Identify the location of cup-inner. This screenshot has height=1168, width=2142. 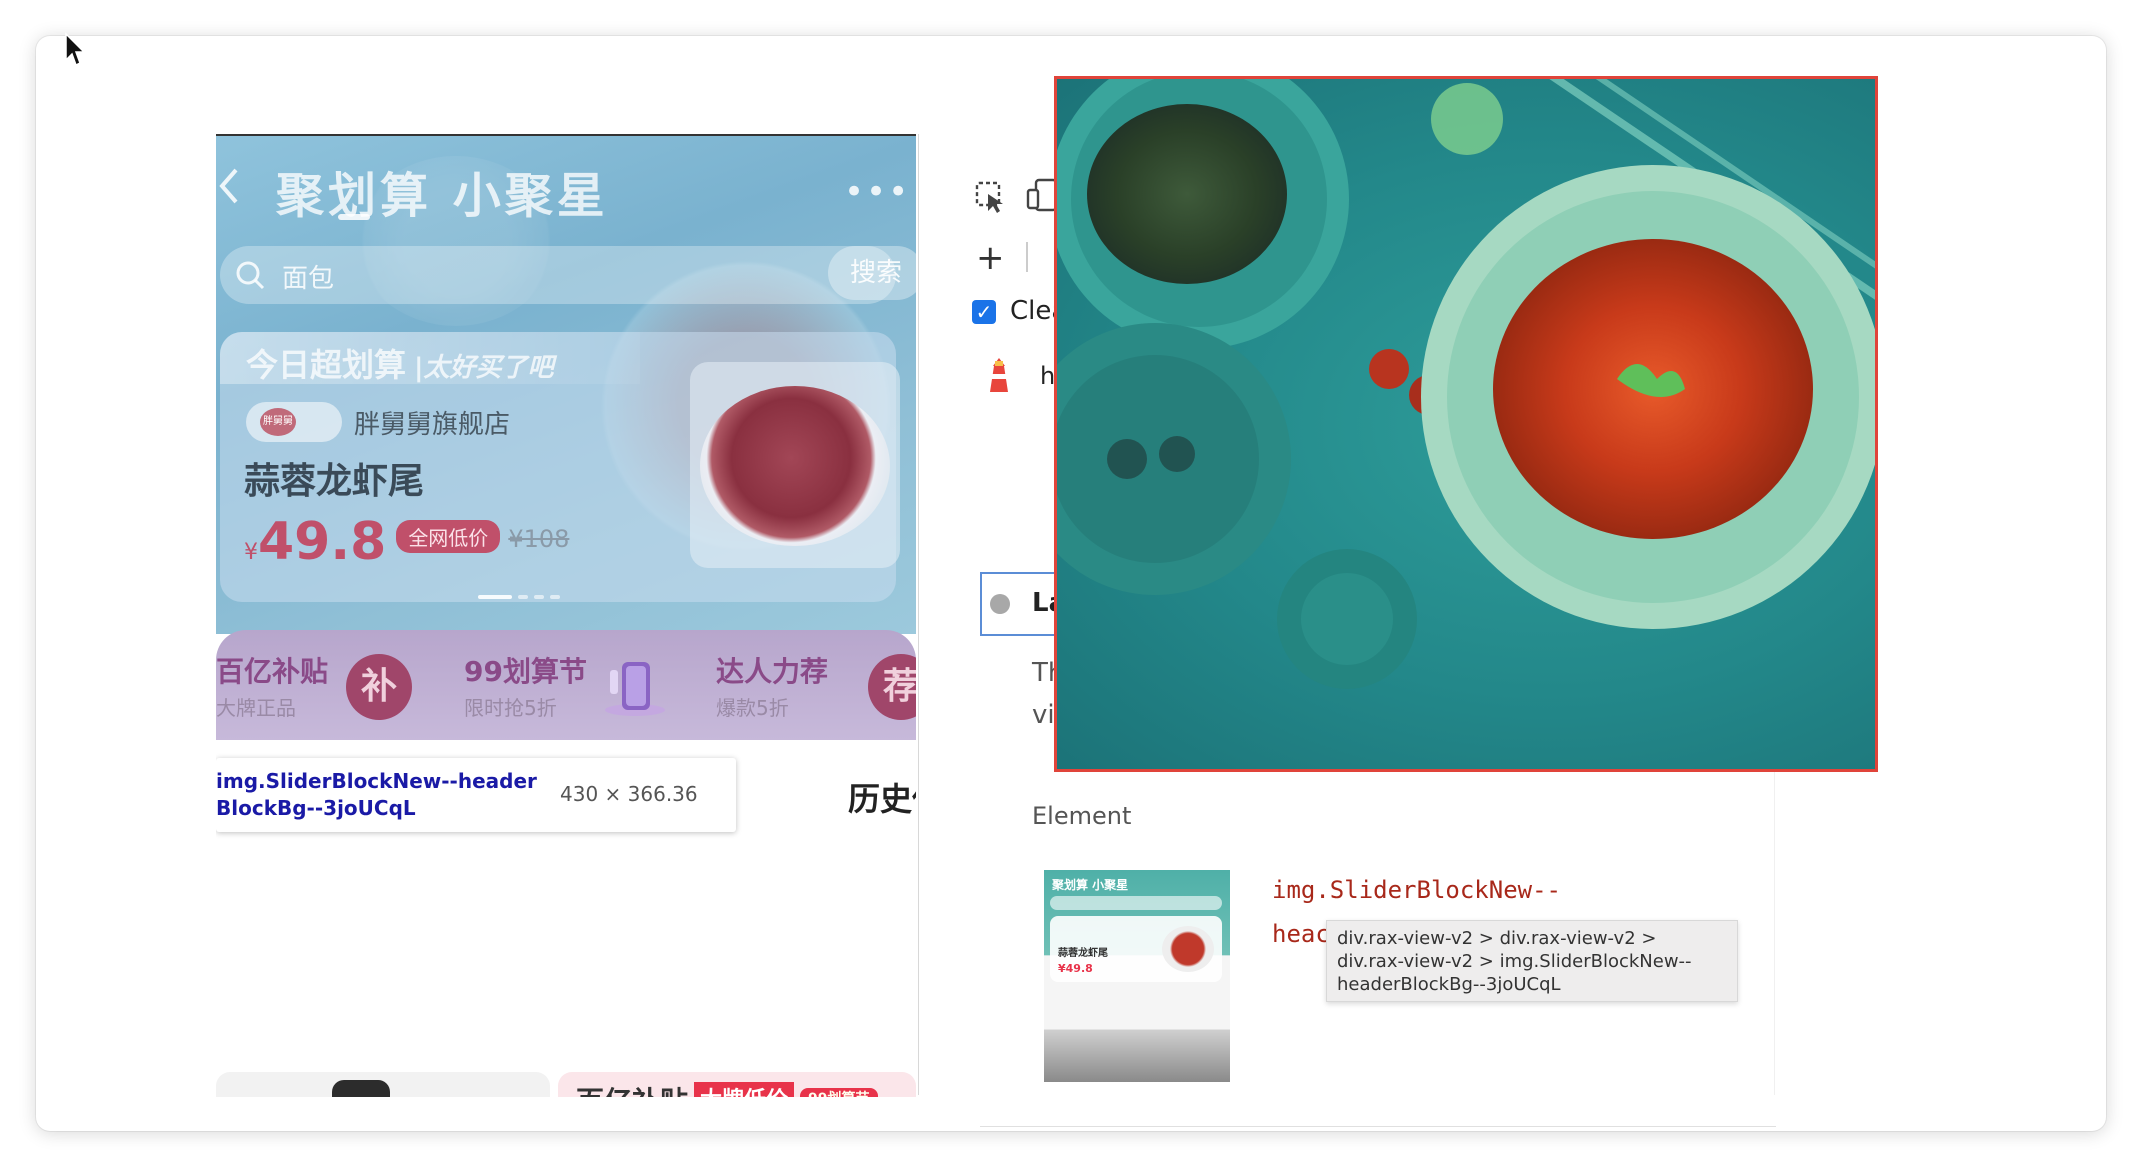
(1347, 619).